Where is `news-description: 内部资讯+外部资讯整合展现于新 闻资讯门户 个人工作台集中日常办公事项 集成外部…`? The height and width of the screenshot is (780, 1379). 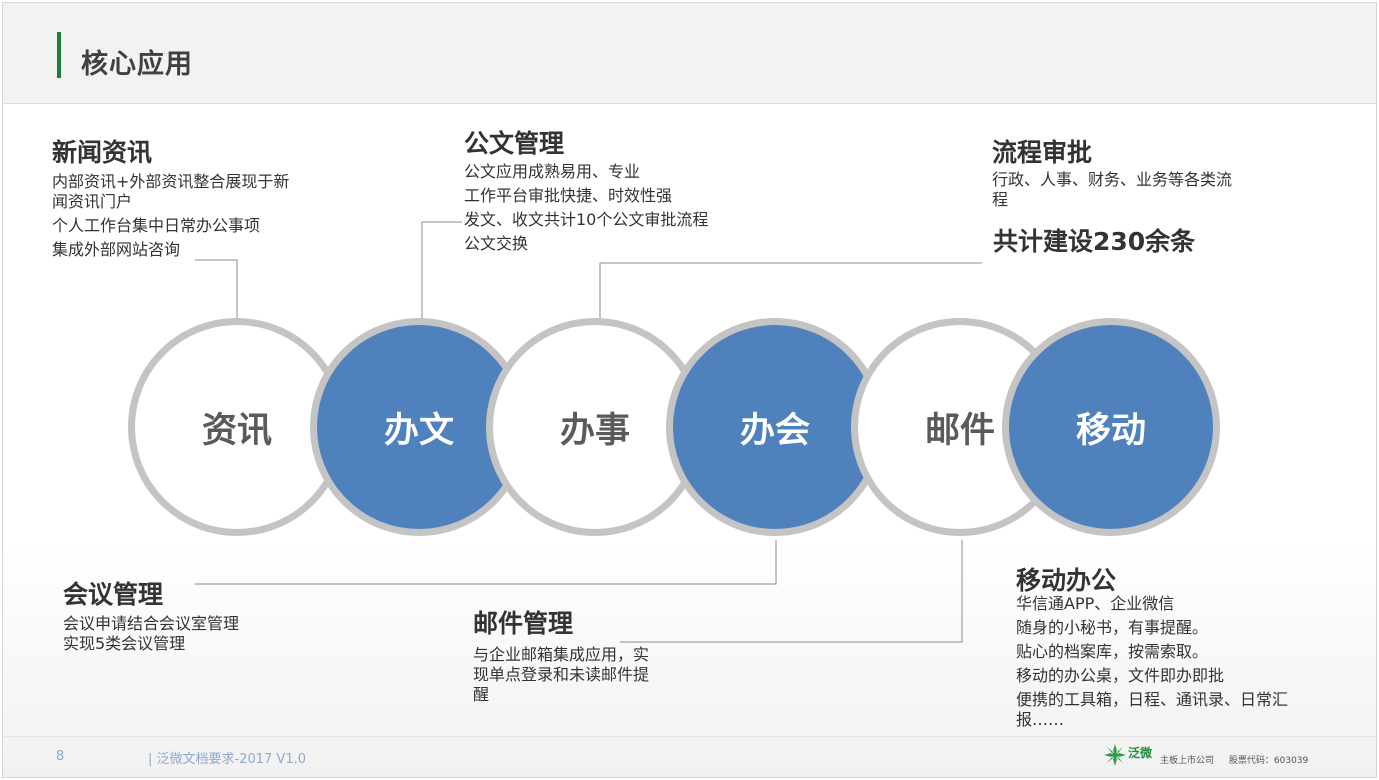 news-description: 内部资讯+外部资讯整合展现于新 闻资讯门户 个人工作台集中日常办公事项 集成外部… is located at coordinates (187, 216).